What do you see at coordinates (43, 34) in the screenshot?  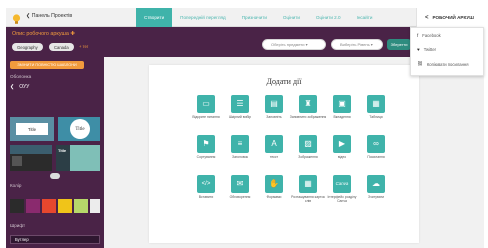 I see `worksheet-description: Опис робочого аркуша ✚` at bounding box center [43, 34].